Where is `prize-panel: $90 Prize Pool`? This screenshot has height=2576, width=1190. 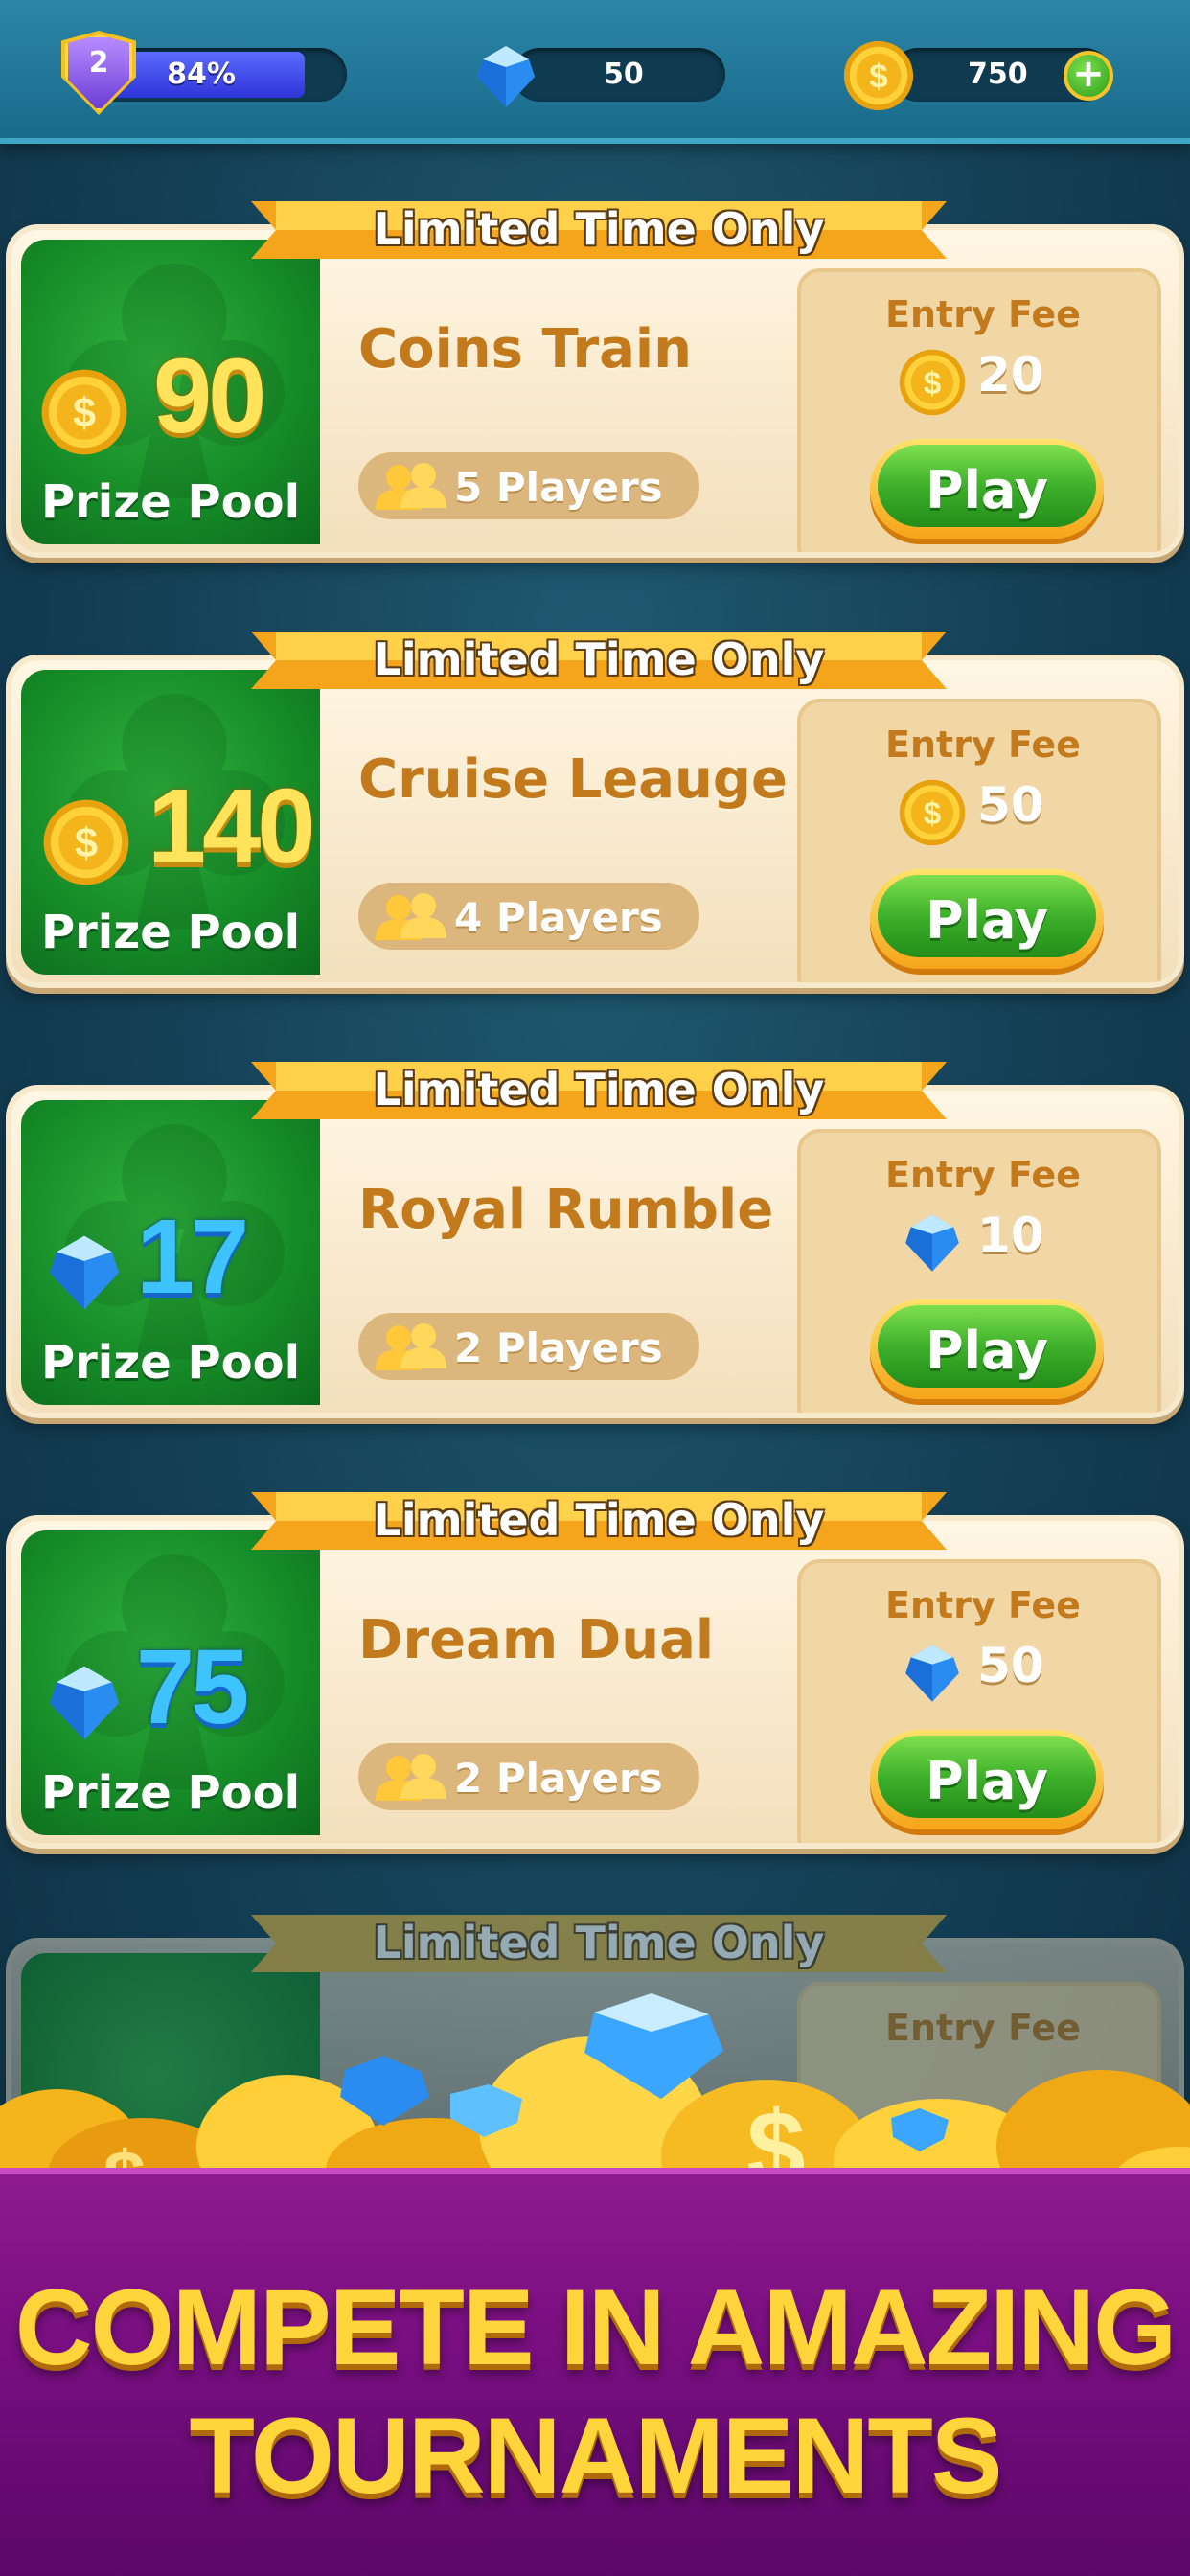 prize-panel: $90 Prize Pool is located at coordinates (171, 392).